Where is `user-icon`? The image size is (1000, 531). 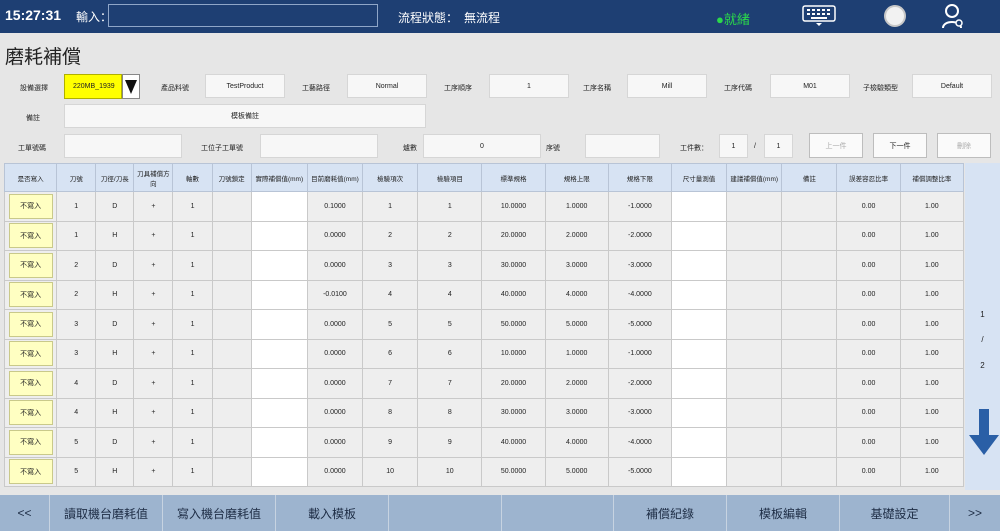
user-icon is located at coordinates (953, 16).